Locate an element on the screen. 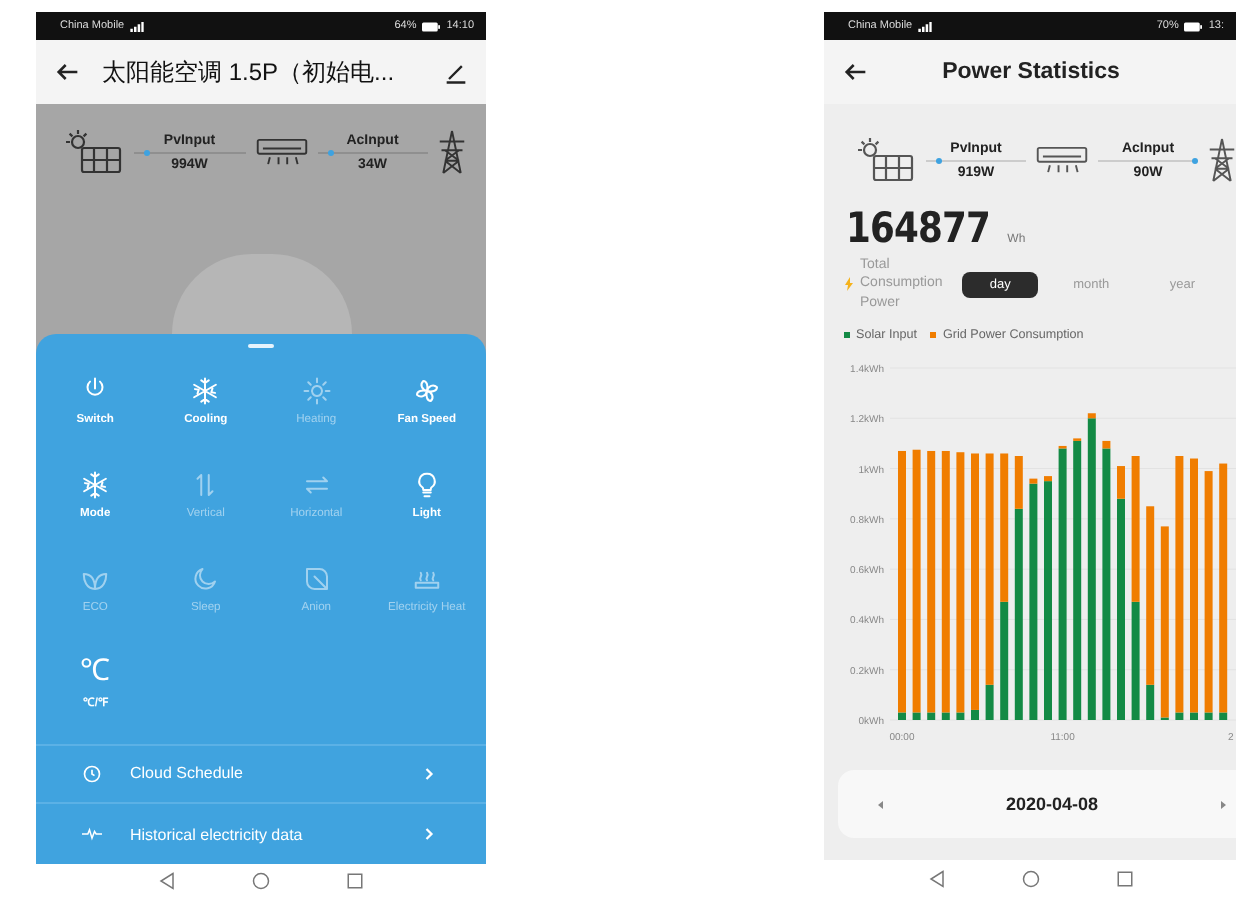 The image size is (1236, 898). date-text: 2020-04-08 is located at coordinates (1052, 804).